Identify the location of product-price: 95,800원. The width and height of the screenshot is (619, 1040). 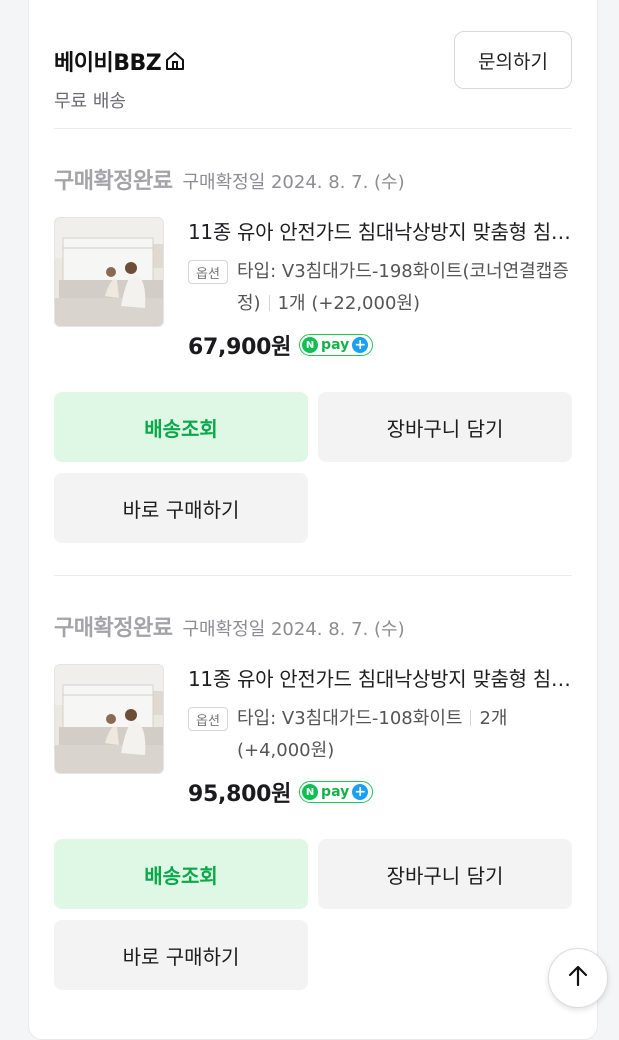
(240, 794).